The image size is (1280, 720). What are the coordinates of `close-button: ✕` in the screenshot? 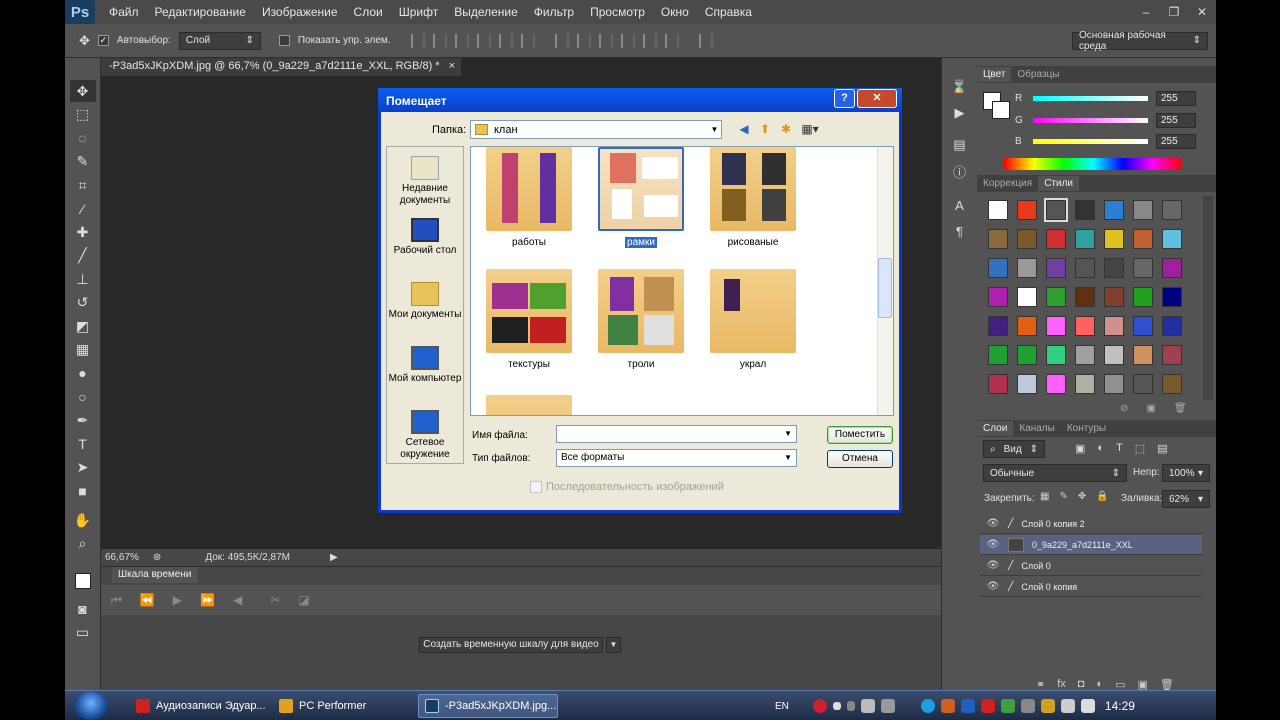 It's located at (1202, 12).